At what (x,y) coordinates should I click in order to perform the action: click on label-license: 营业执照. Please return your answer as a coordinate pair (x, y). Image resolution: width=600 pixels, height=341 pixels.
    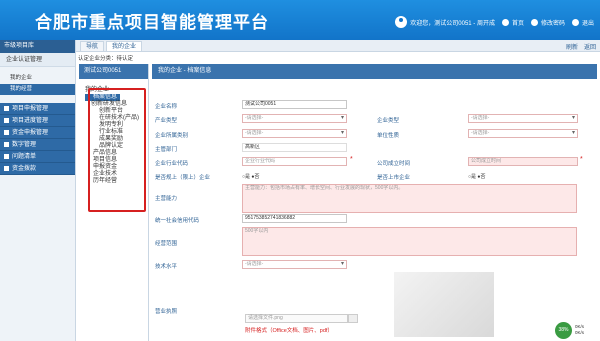
    Looking at the image, I should click on (166, 312).